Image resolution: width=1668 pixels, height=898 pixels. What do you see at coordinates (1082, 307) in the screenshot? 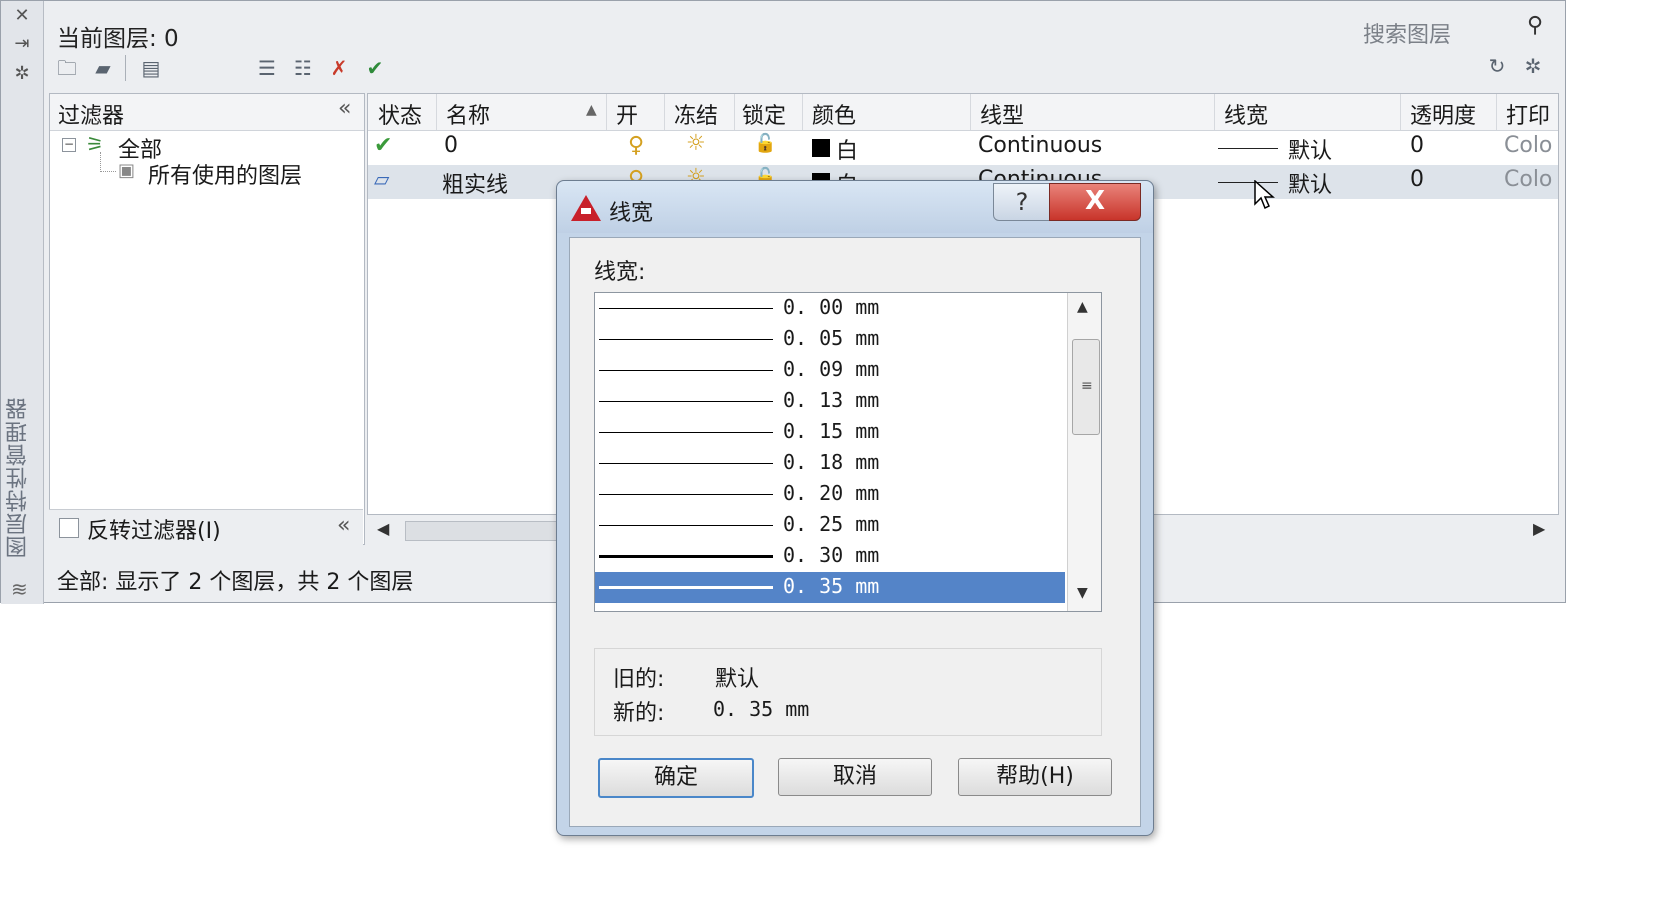
I see `scroll-up-icon: ▲` at bounding box center [1082, 307].